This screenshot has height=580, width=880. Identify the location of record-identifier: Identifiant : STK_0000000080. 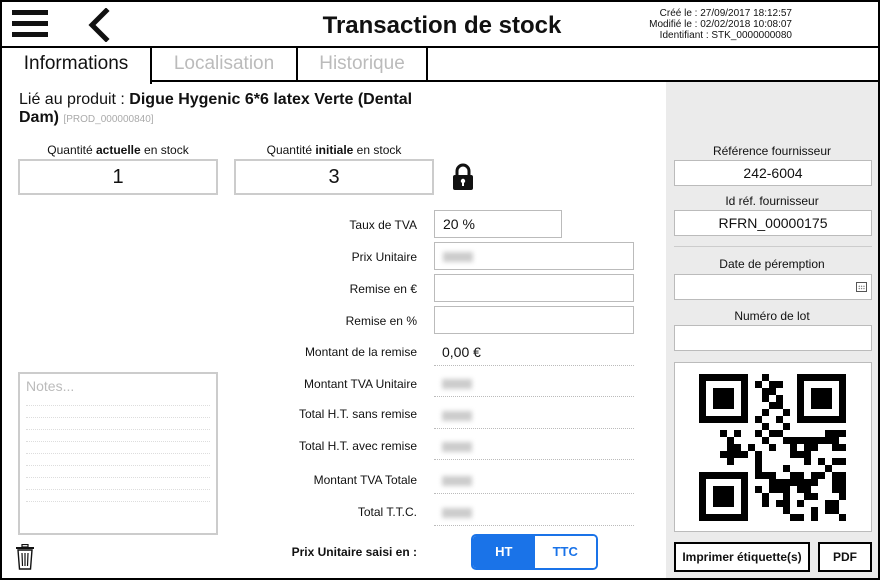
(725, 35).